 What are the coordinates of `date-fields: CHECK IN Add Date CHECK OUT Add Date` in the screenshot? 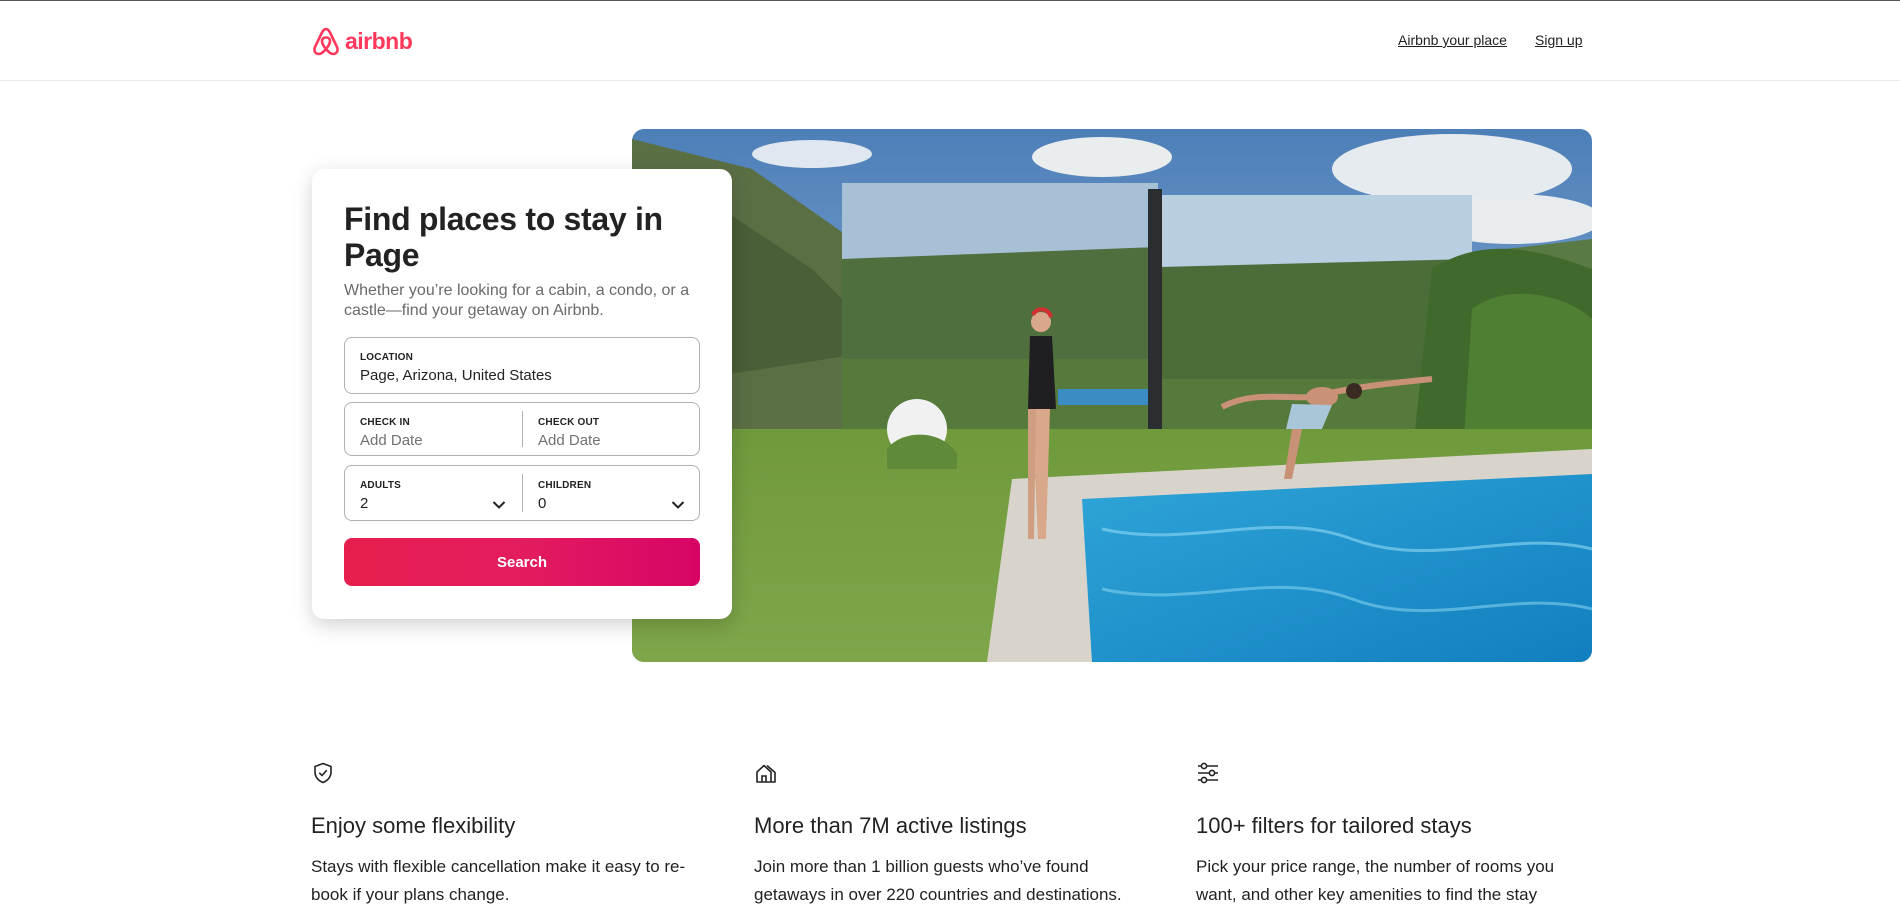 It's located at (522, 429).